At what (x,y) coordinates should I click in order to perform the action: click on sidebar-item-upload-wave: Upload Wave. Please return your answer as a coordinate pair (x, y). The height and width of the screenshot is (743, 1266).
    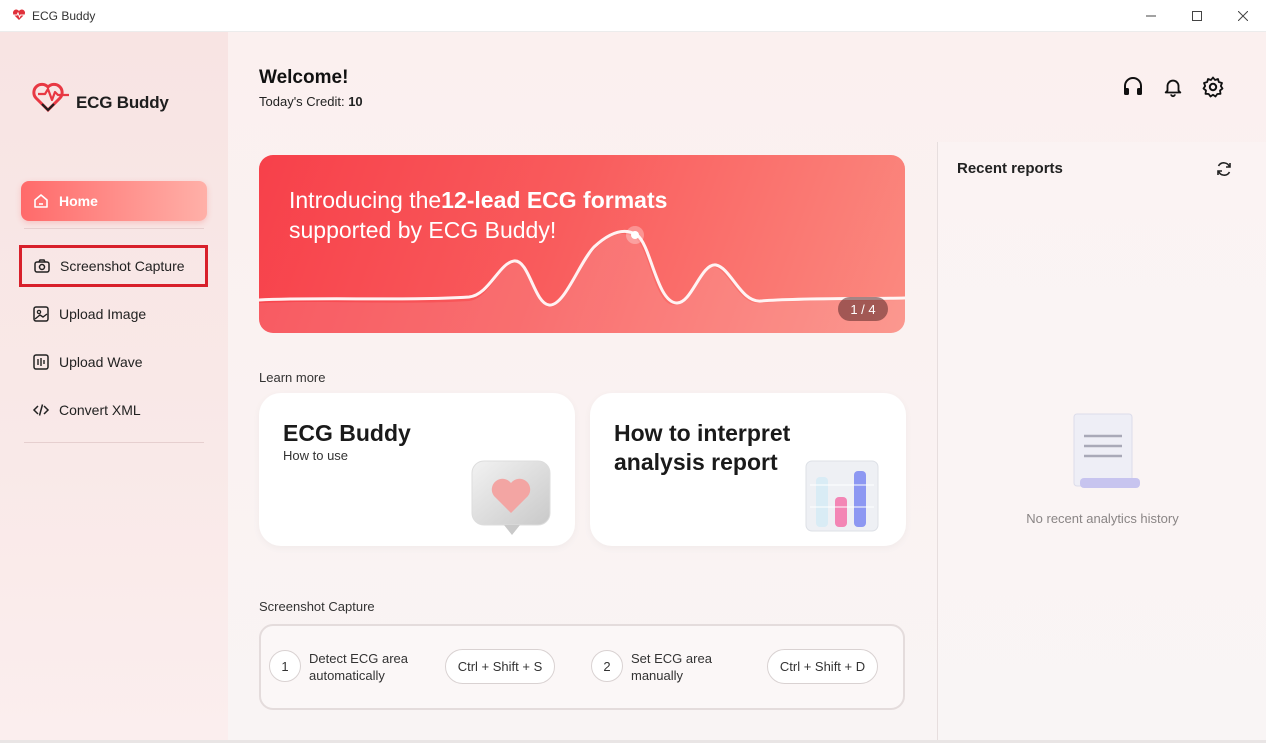
    Looking at the image, I should click on (114, 362).